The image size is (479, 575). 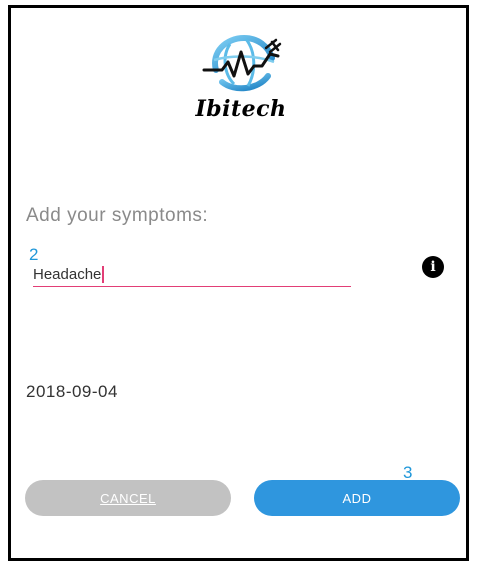 What do you see at coordinates (242, 63) in the screenshot?
I see `globe-logo-icon` at bounding box center [242, 63].